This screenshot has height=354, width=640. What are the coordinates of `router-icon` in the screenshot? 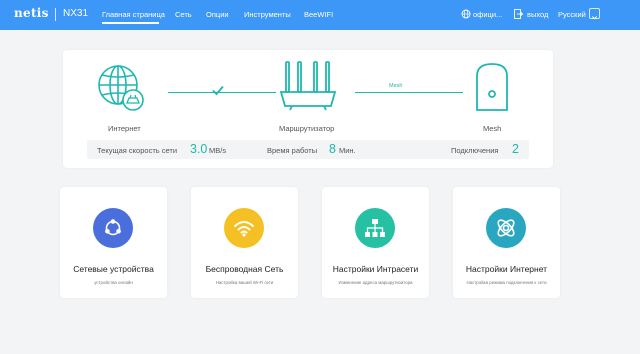 It's located at (308, 86).